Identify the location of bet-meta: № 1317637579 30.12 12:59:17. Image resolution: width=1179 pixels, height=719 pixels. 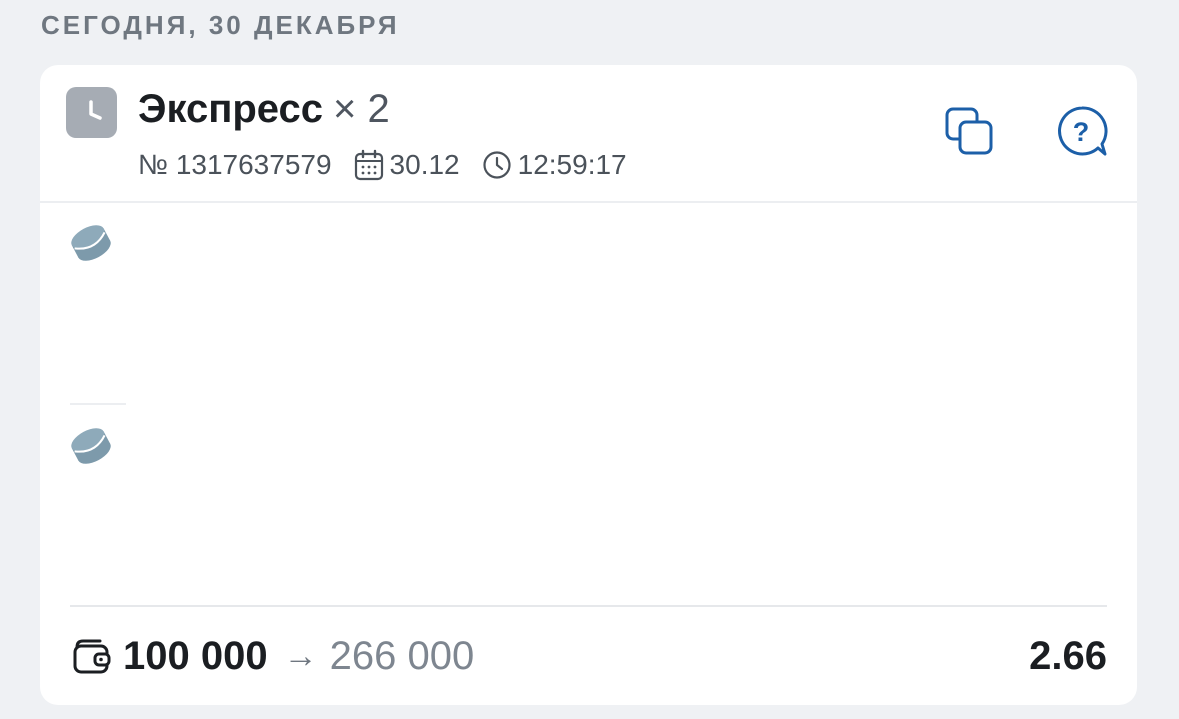
(382, 165).